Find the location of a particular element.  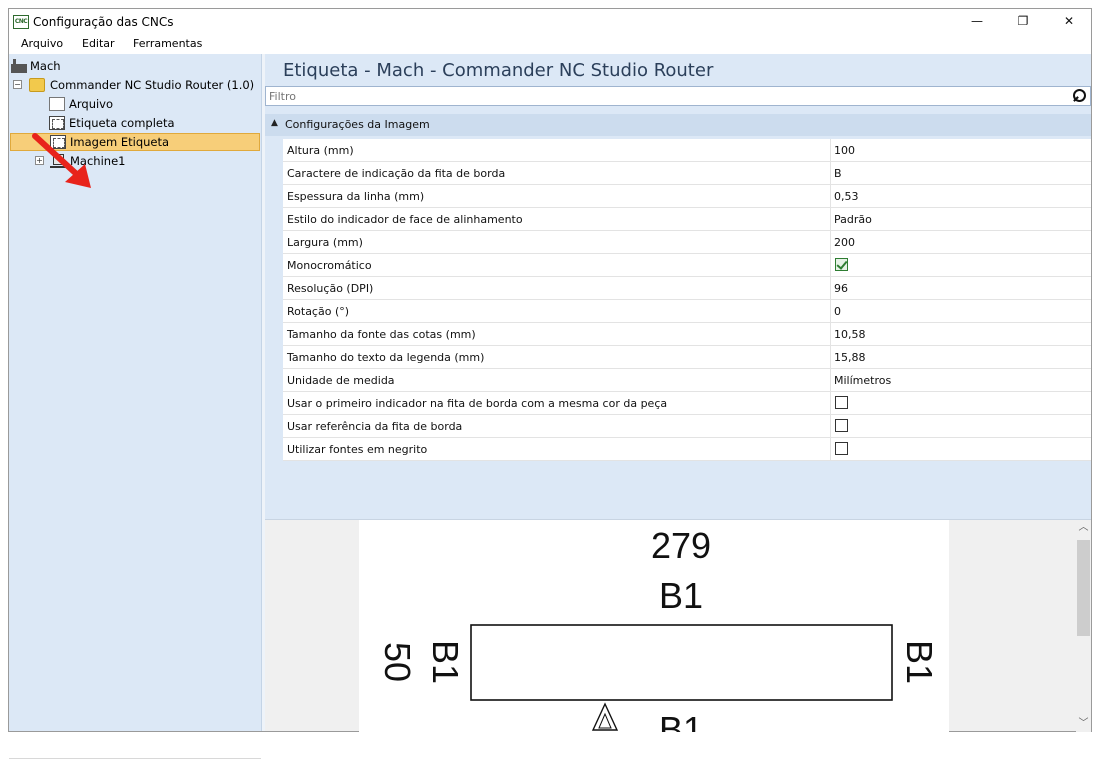

label-preview-canvas: 279 B1 50 B1 B1 B1 is located at coordinates (654, 626).